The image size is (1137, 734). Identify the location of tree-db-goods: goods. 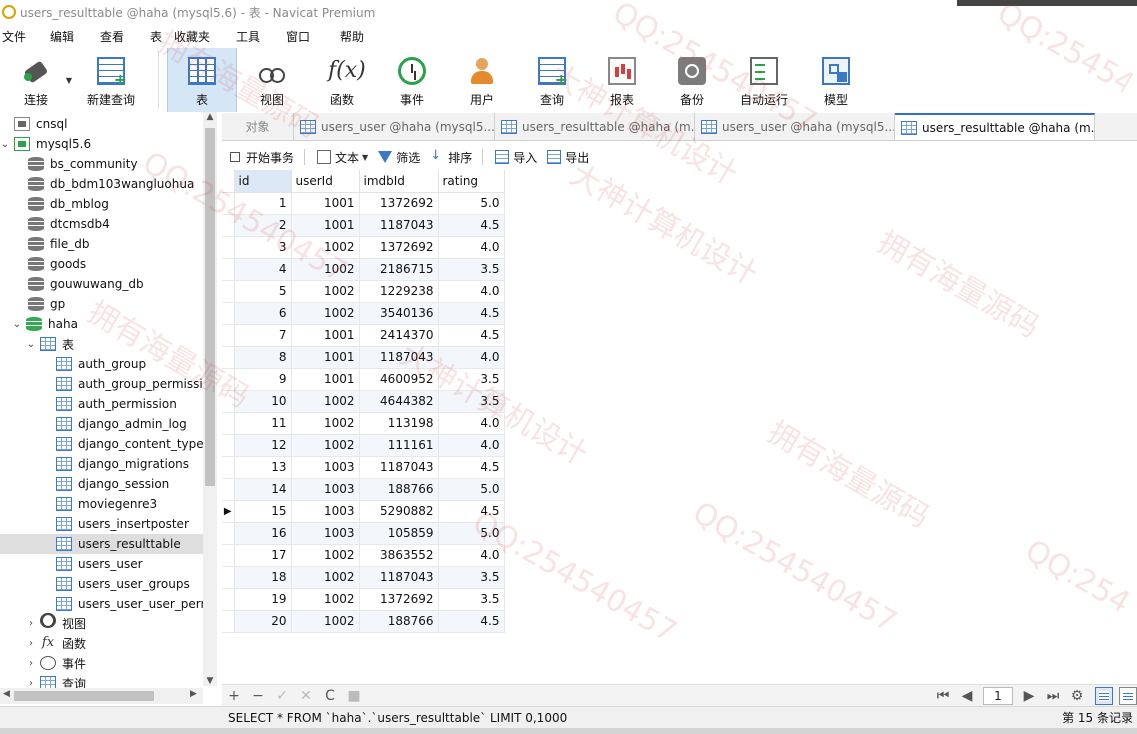
(57, 264).